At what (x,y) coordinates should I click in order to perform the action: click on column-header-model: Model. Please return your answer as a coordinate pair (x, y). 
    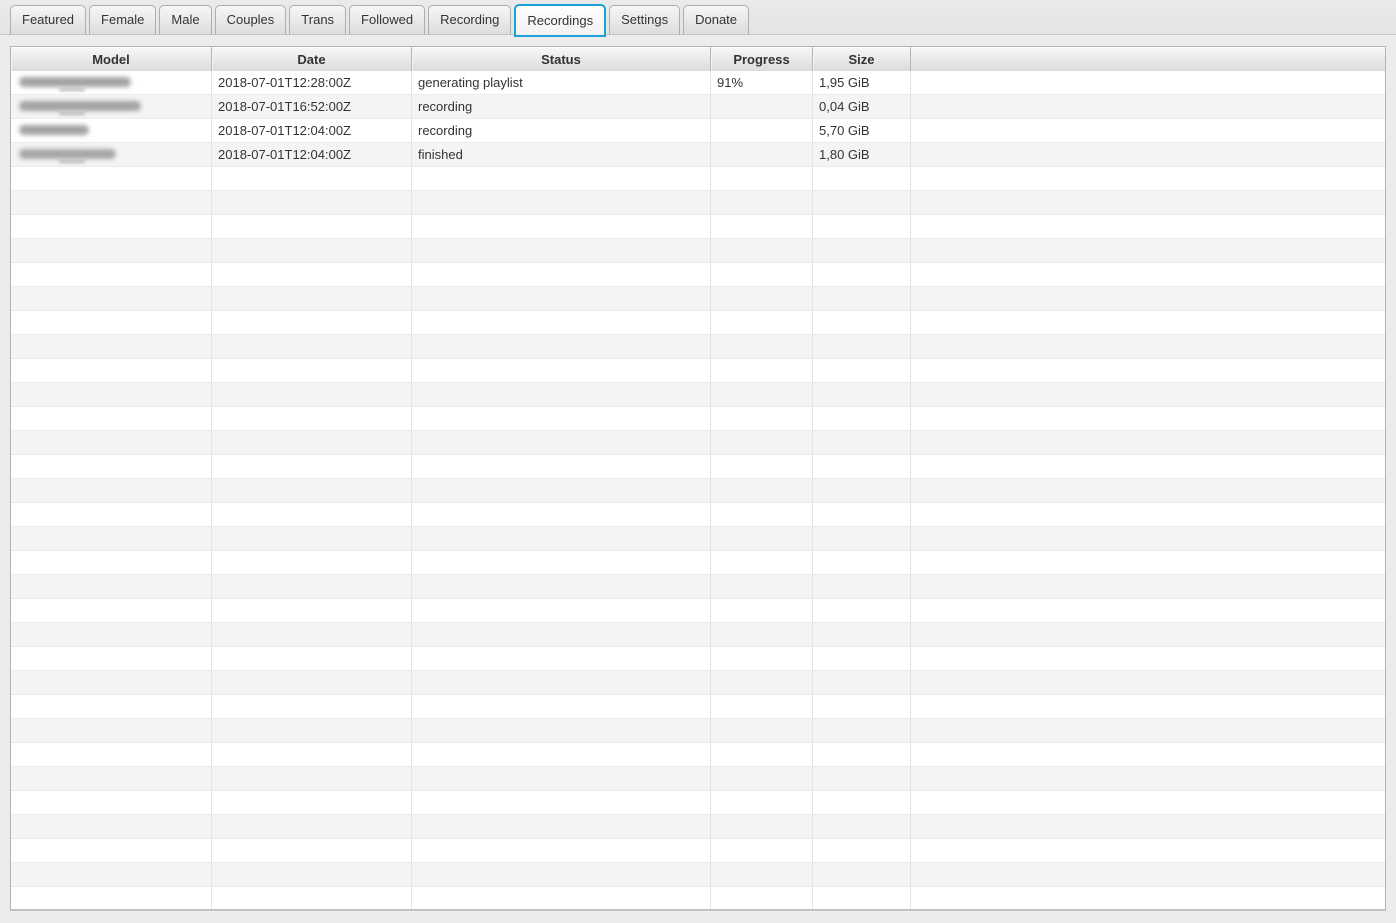
    Looking at the image, I should click on (111, 59).